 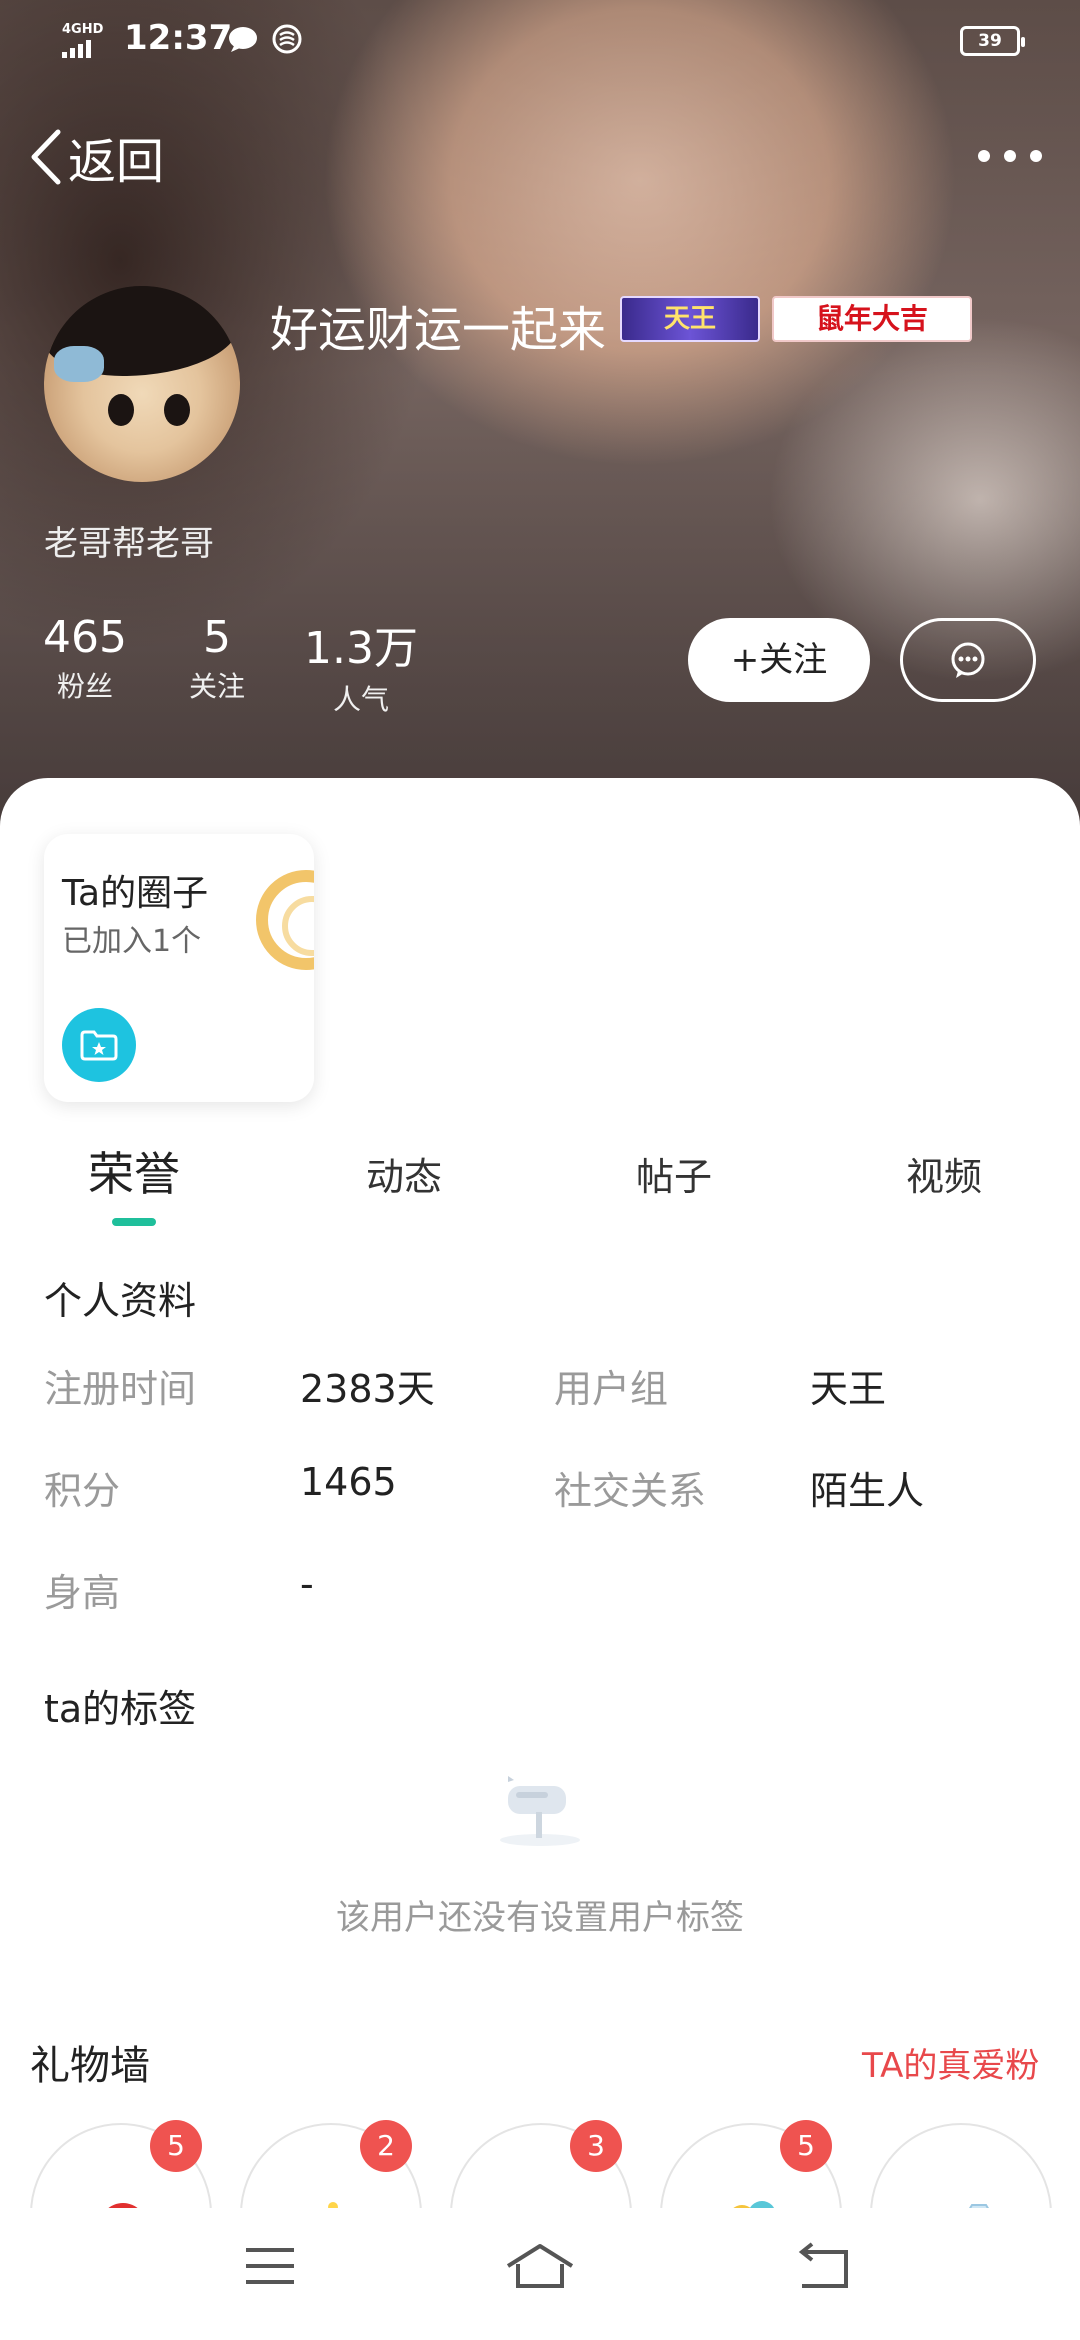 What do you see at coordinates (116, 162) in the screenshot?
I see `back-label: 返回` at bounding box center [116, 162].